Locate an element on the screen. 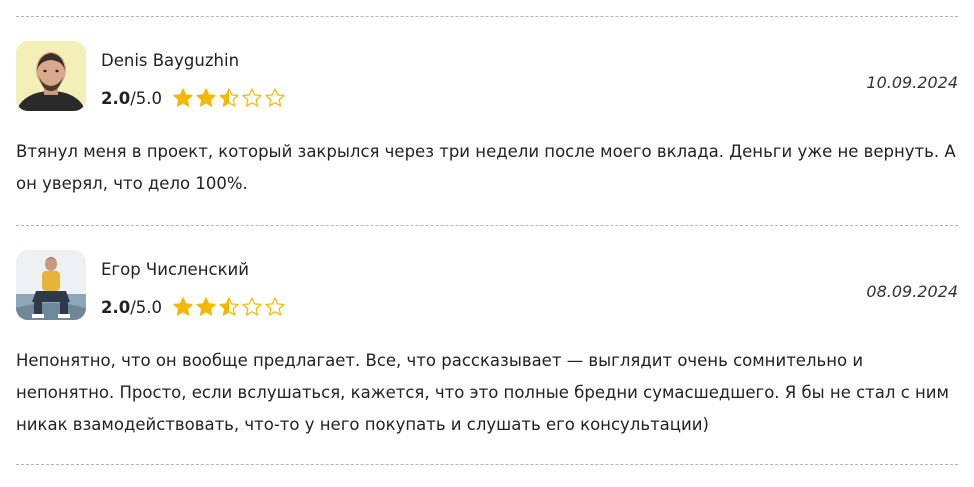 The height and width of the screenshot is (487, 974). review-date: 10.09.2024 is located at coordinates (912, 82).